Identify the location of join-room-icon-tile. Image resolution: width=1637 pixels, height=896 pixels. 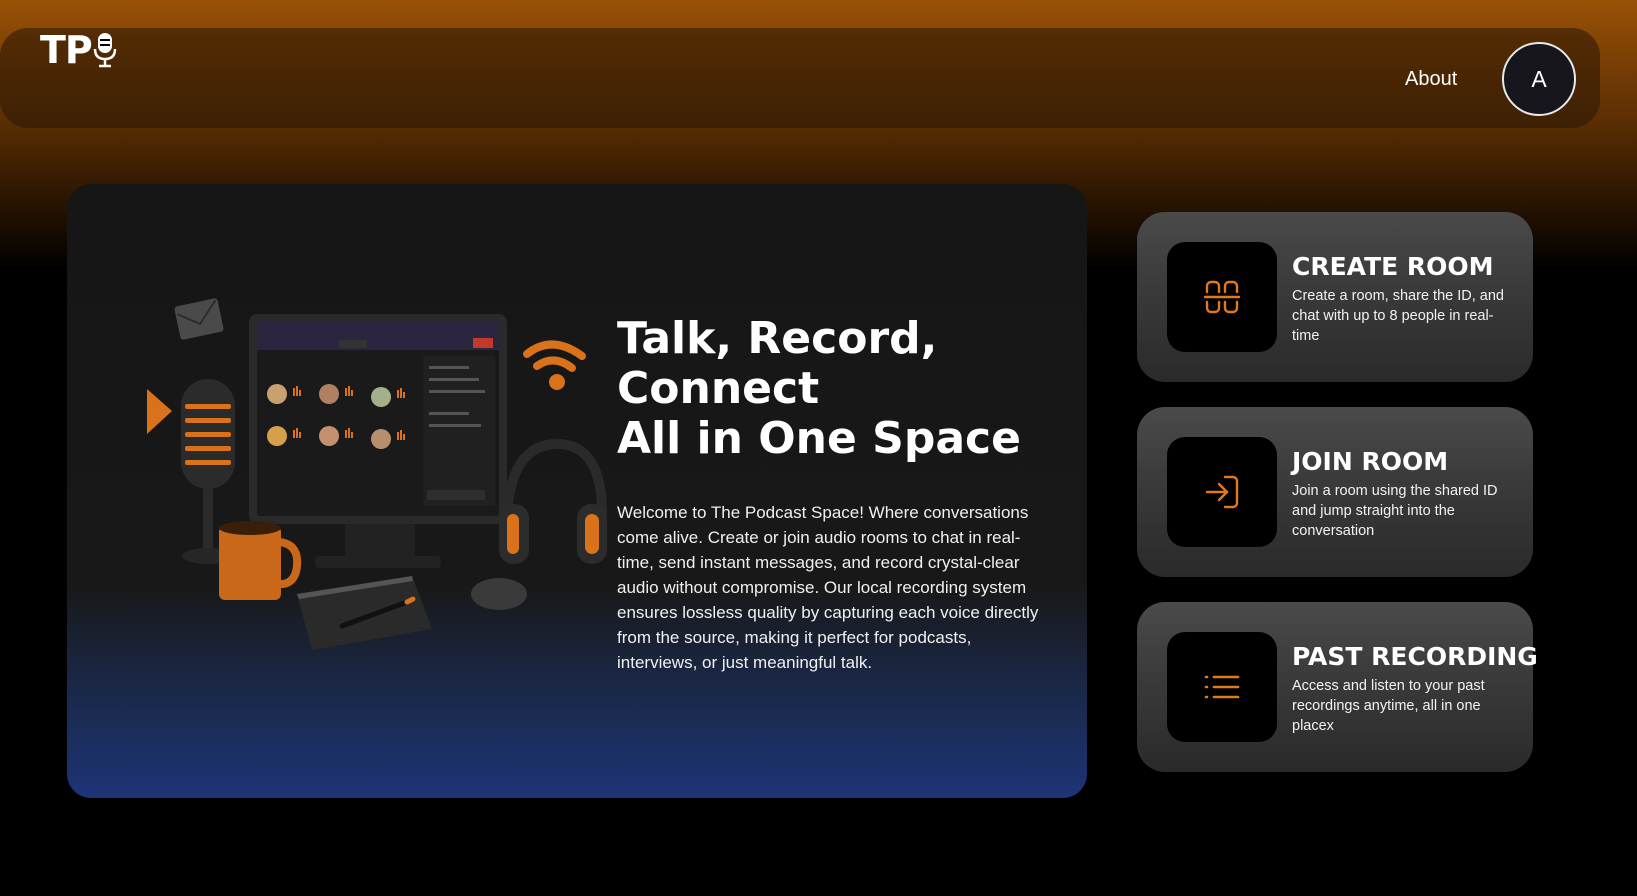
(1222, 492).